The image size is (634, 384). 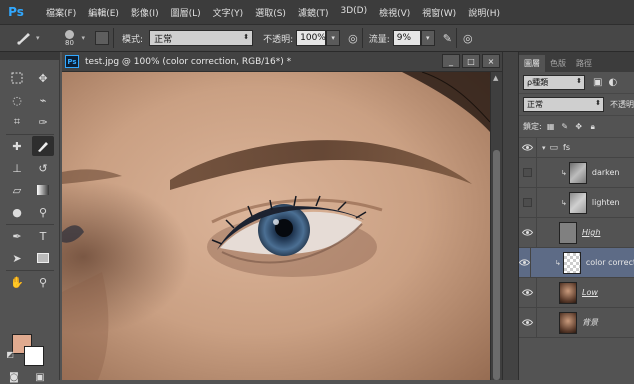 I want to click on menu-file: 檔案(F), so click(x=61, y=12).